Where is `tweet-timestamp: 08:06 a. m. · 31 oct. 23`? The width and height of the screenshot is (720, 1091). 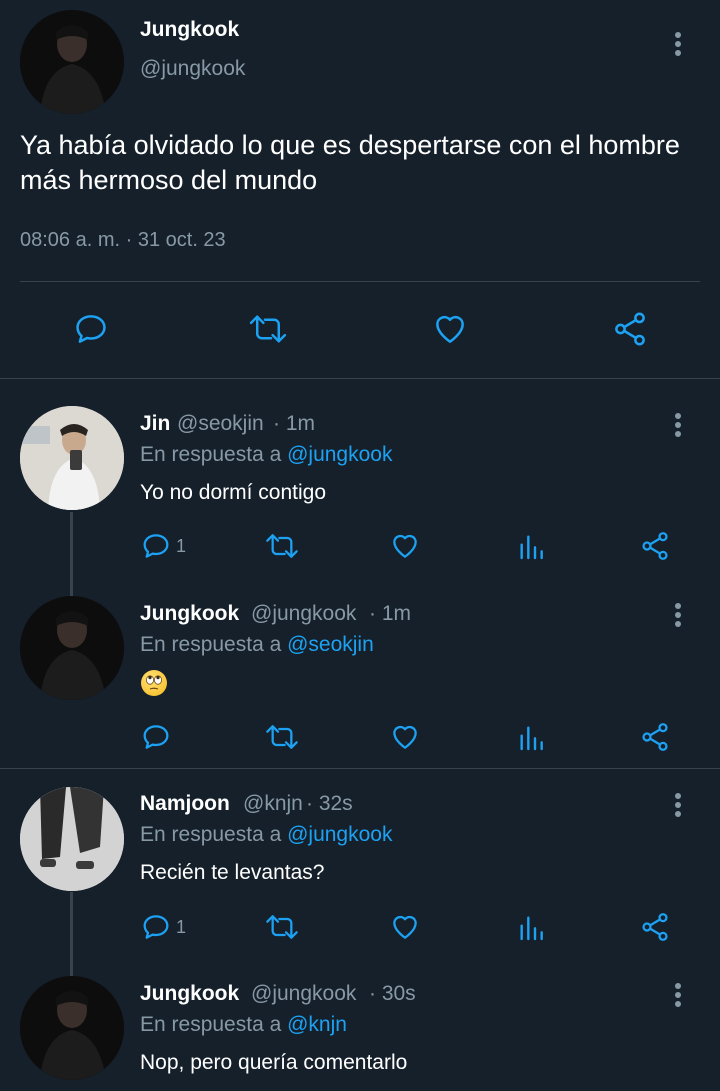
tweet-timestamp: 08:06 a. m. · 31 oct. 23 is located at coordinates (123, 240).